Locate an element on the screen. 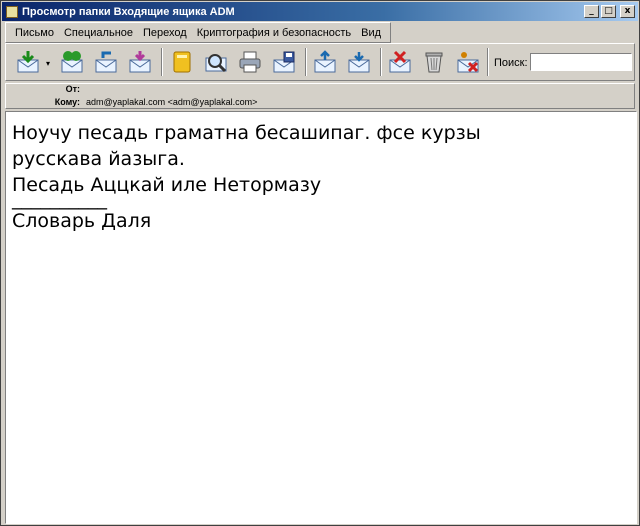  maximize-button: □ is located at coordinates (608, 11).